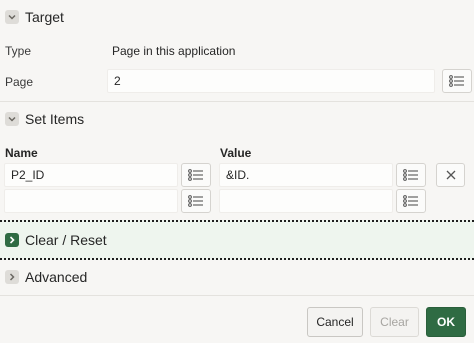 The width and height of the screenshot is (474, 343). Describe the element at coordinates (55, 119) in the screenshot. I see `set-items-section-title: Set Items` at that location.